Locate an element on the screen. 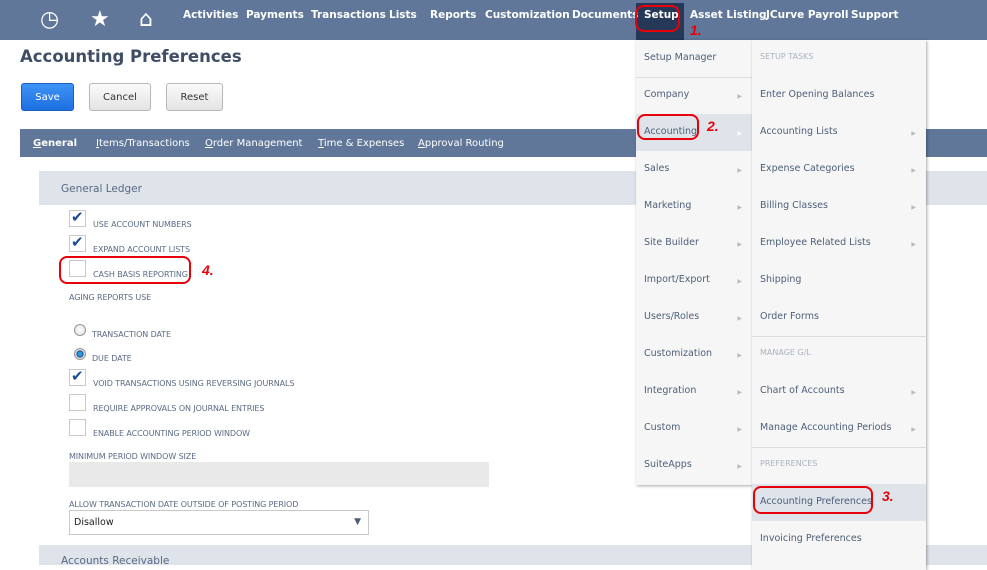  menu-users-roles: Users/Roles ▶ is located at coordinates (694, 317).